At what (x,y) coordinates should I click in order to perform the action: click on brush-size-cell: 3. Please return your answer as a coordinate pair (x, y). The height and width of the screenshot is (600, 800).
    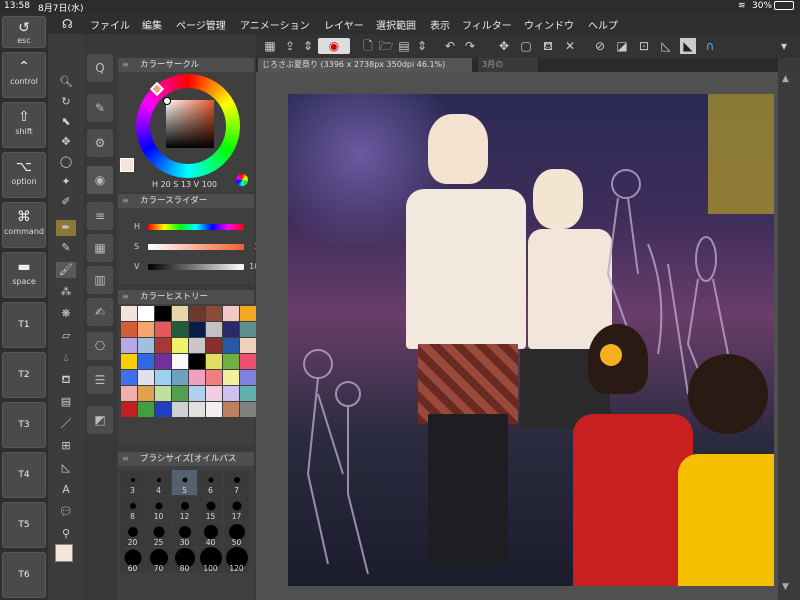
    Looking at the image, I should click on (132, 482).